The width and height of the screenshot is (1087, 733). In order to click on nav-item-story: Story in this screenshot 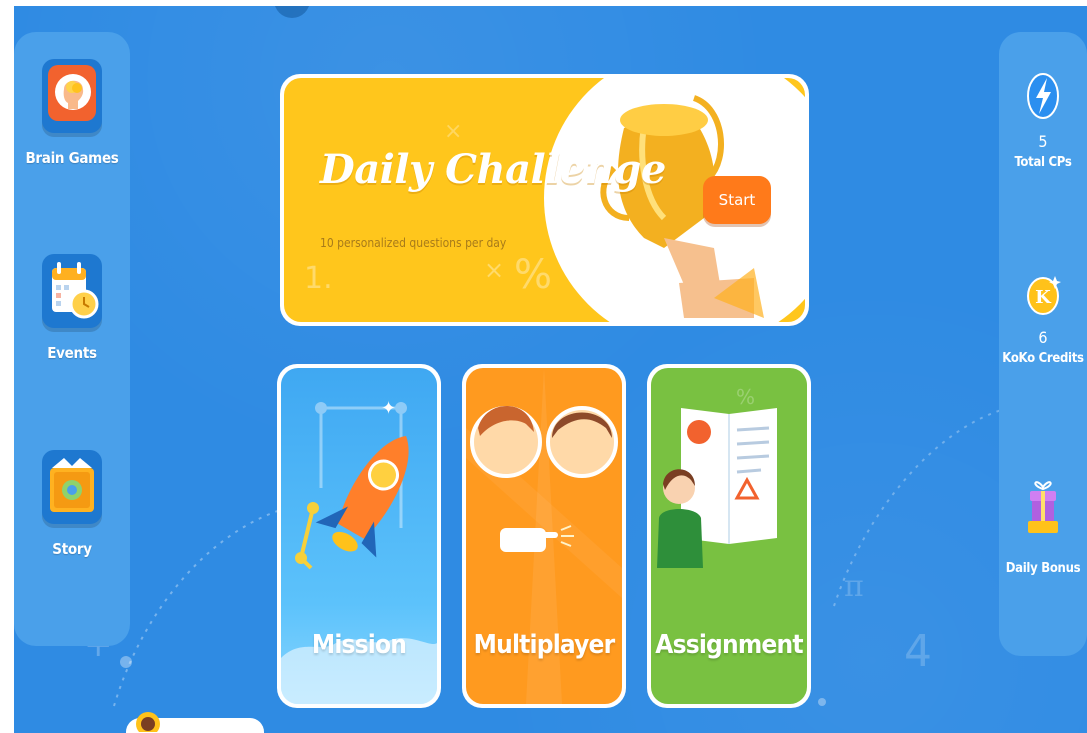, I will do `click(72, 504)`.